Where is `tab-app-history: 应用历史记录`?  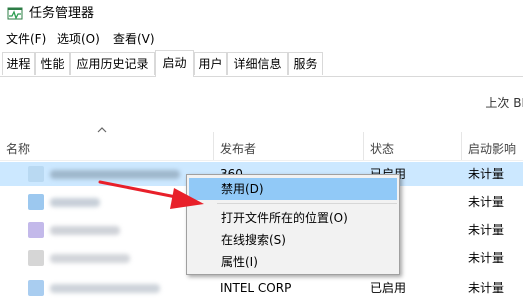 tab-app-history: 应用历史记录 is located at coordinates (112, 63).